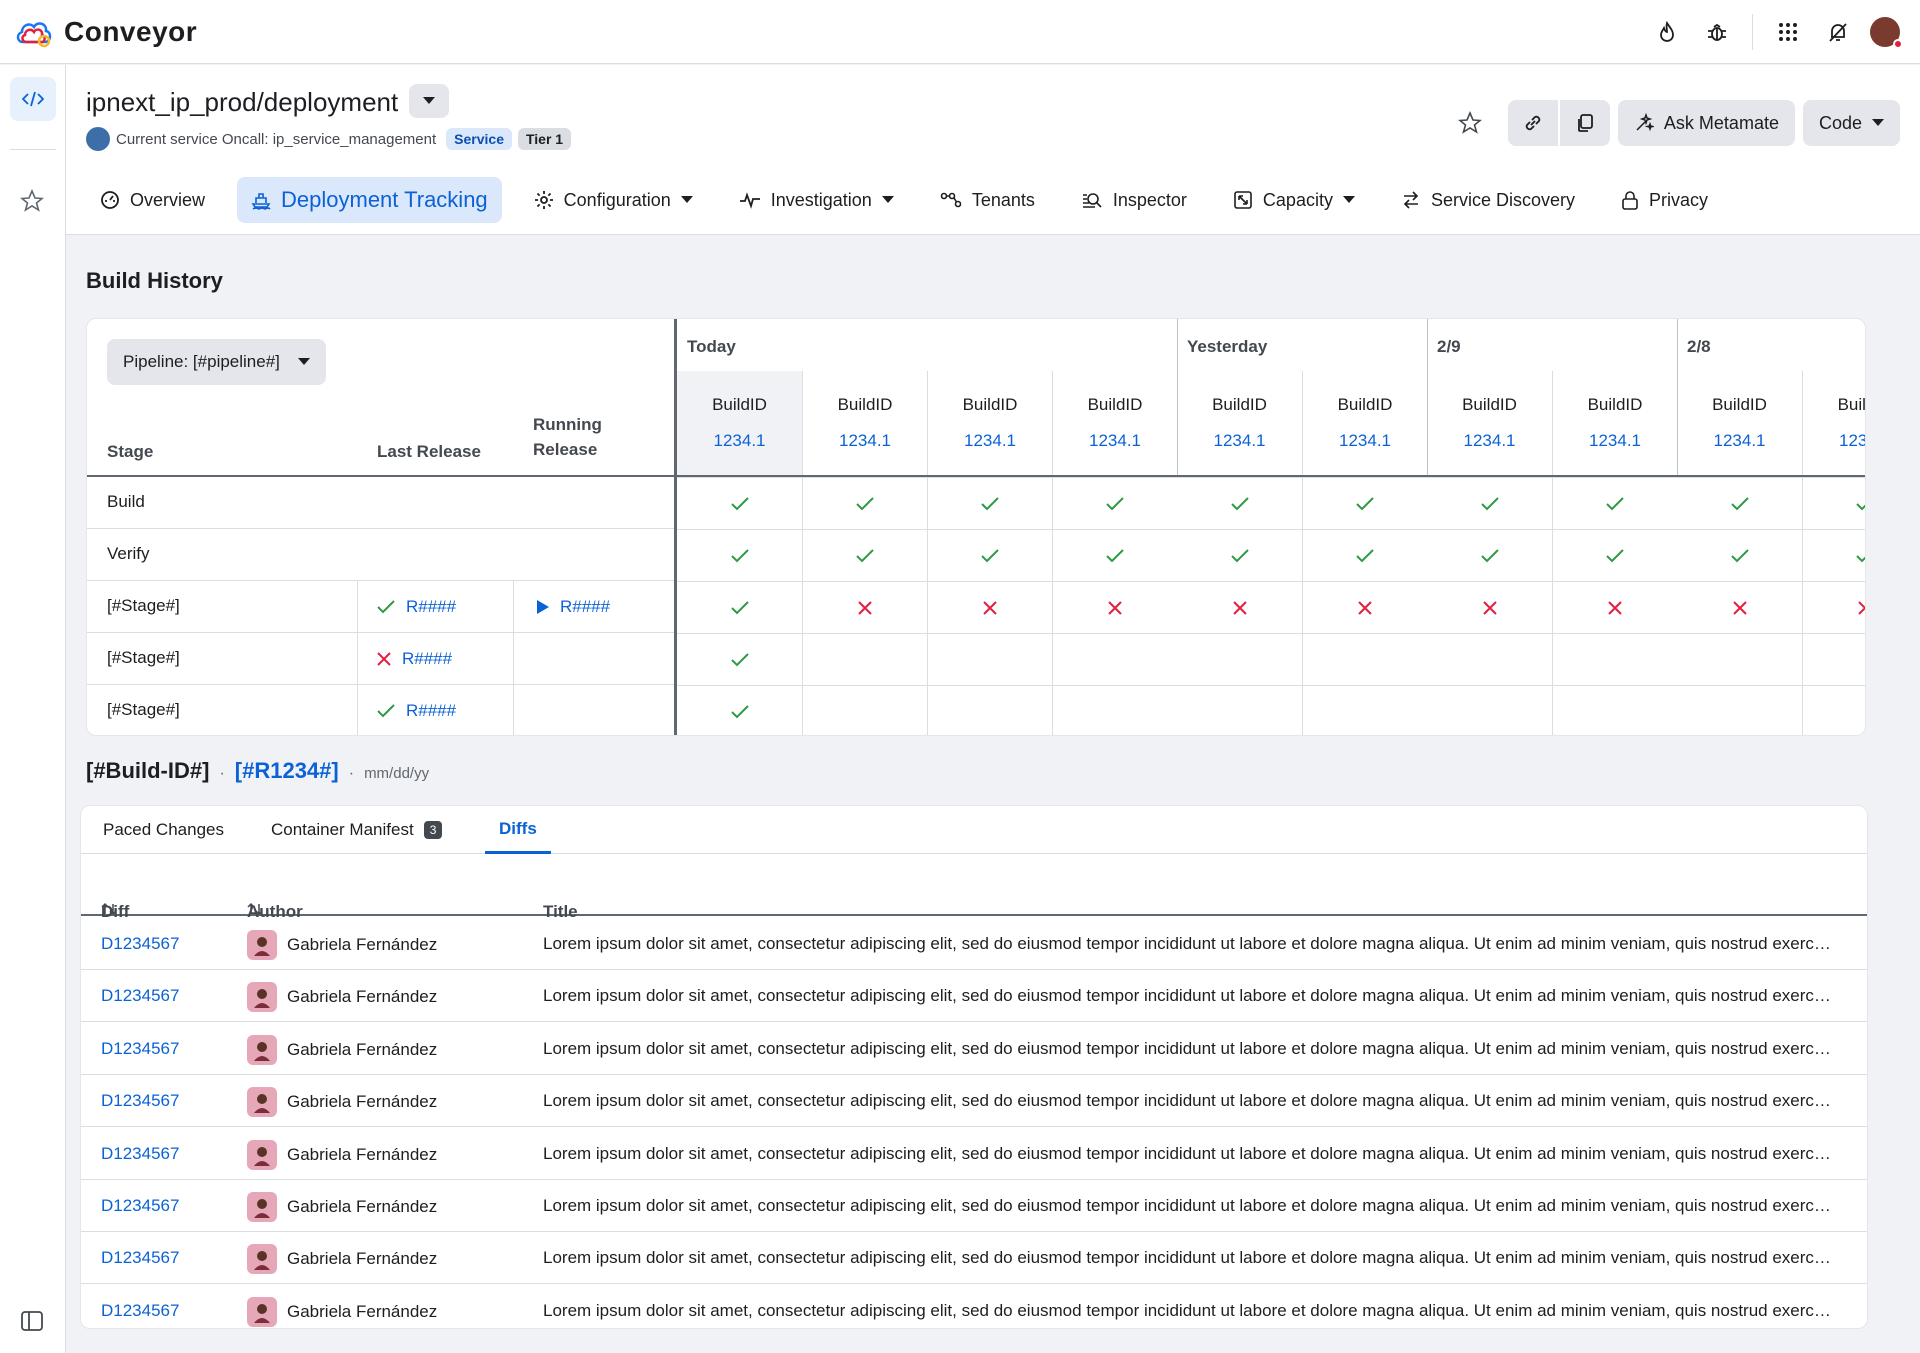  I want to click on notifications-off-icon, so click(1838, 32).